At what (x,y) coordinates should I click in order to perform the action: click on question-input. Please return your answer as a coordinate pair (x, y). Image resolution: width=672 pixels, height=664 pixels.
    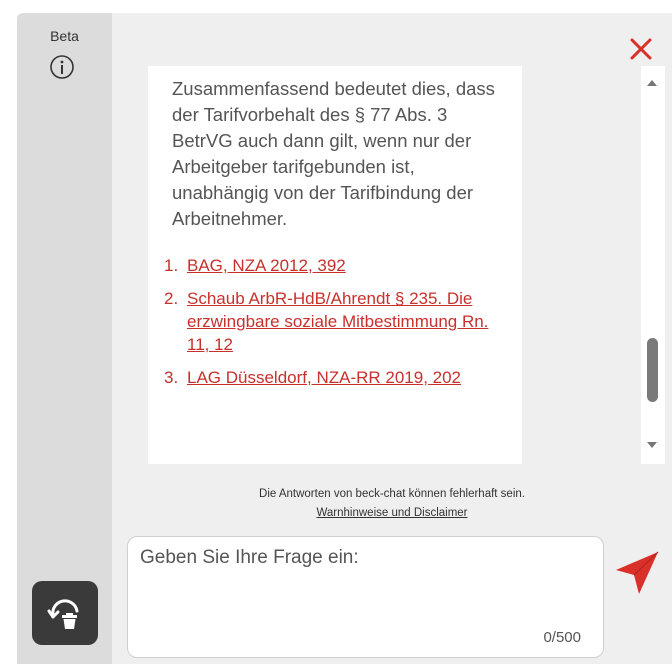
    Looking at the image, I should click on (365, 587).